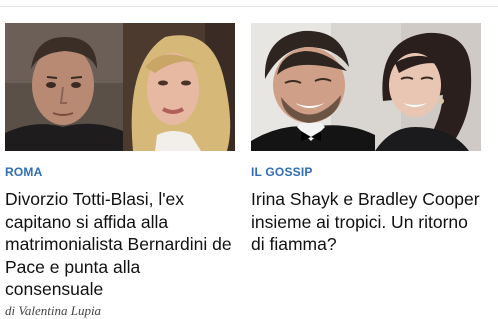 The image size is (498, 319). What do you see at coordinates (249, 6) in the screenshot?
I see `top-divider` at bounding box center [249, 6].